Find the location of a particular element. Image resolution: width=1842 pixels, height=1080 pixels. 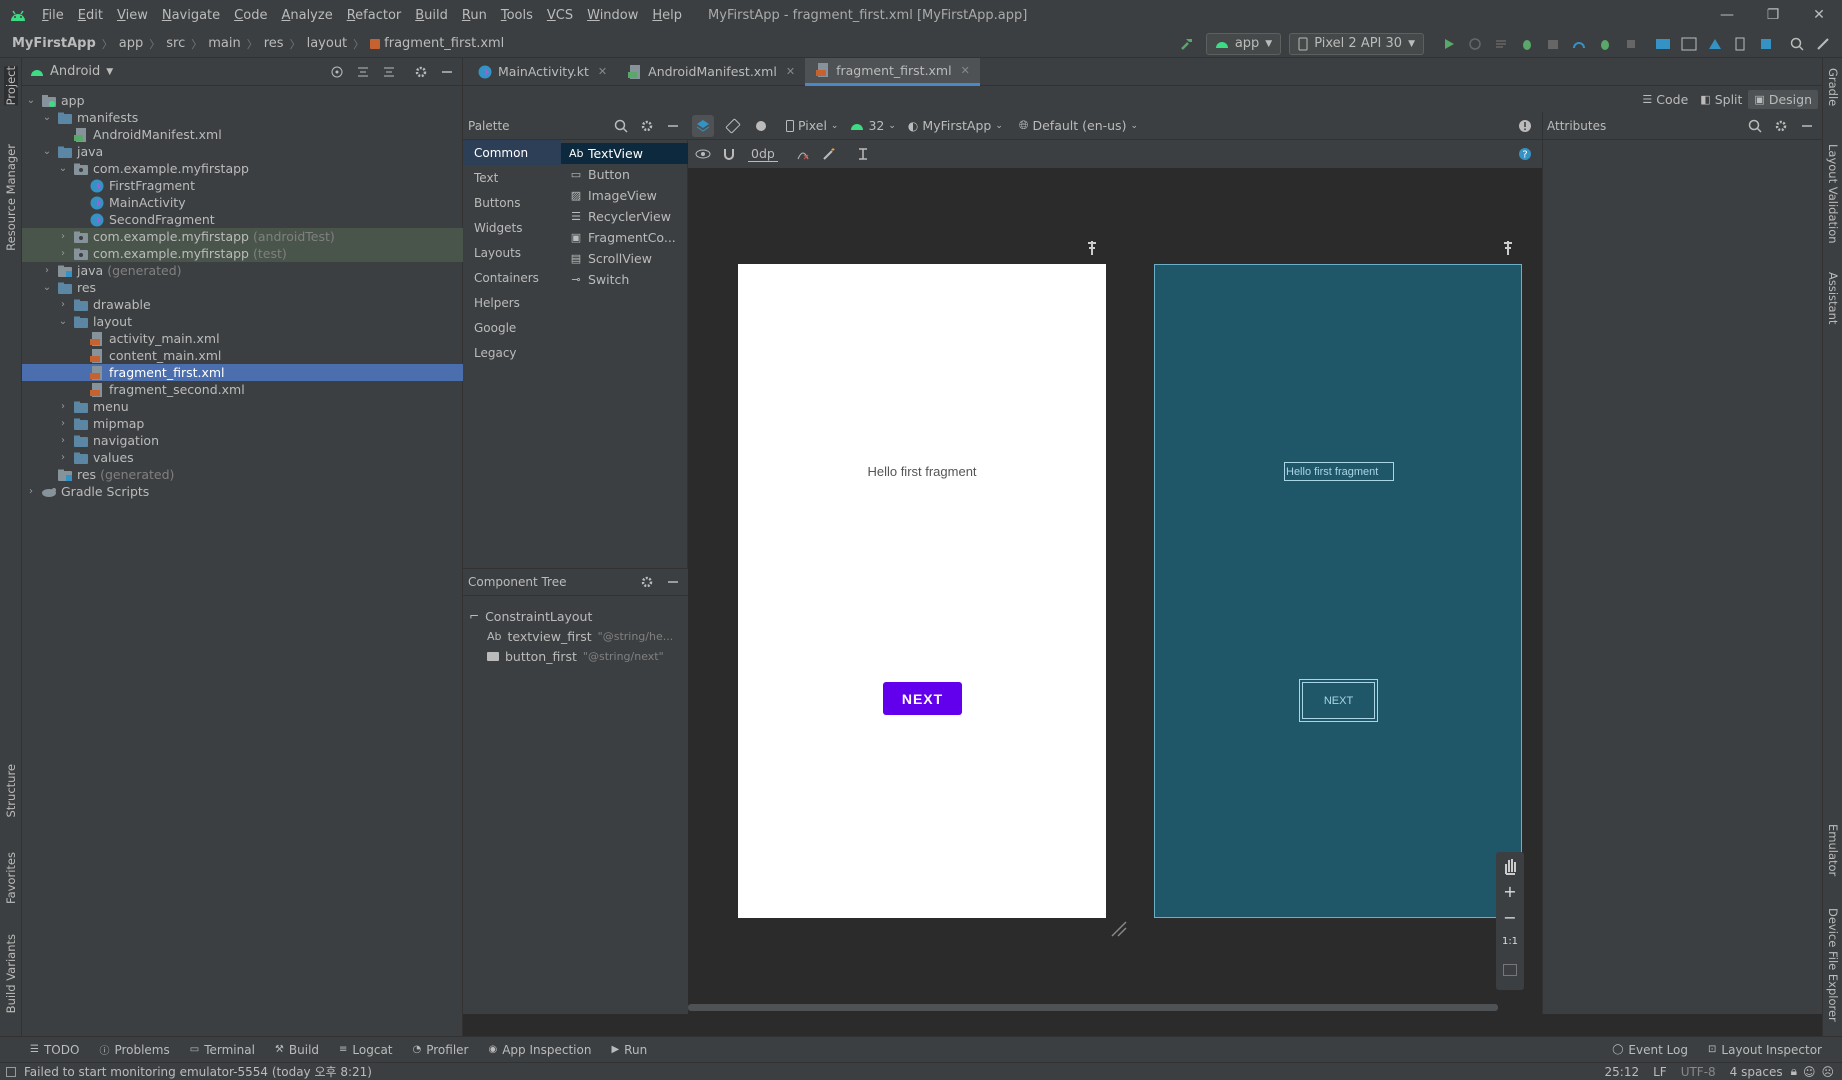

component-button: button_first "@string/next" is located at coordinates (575, 656).